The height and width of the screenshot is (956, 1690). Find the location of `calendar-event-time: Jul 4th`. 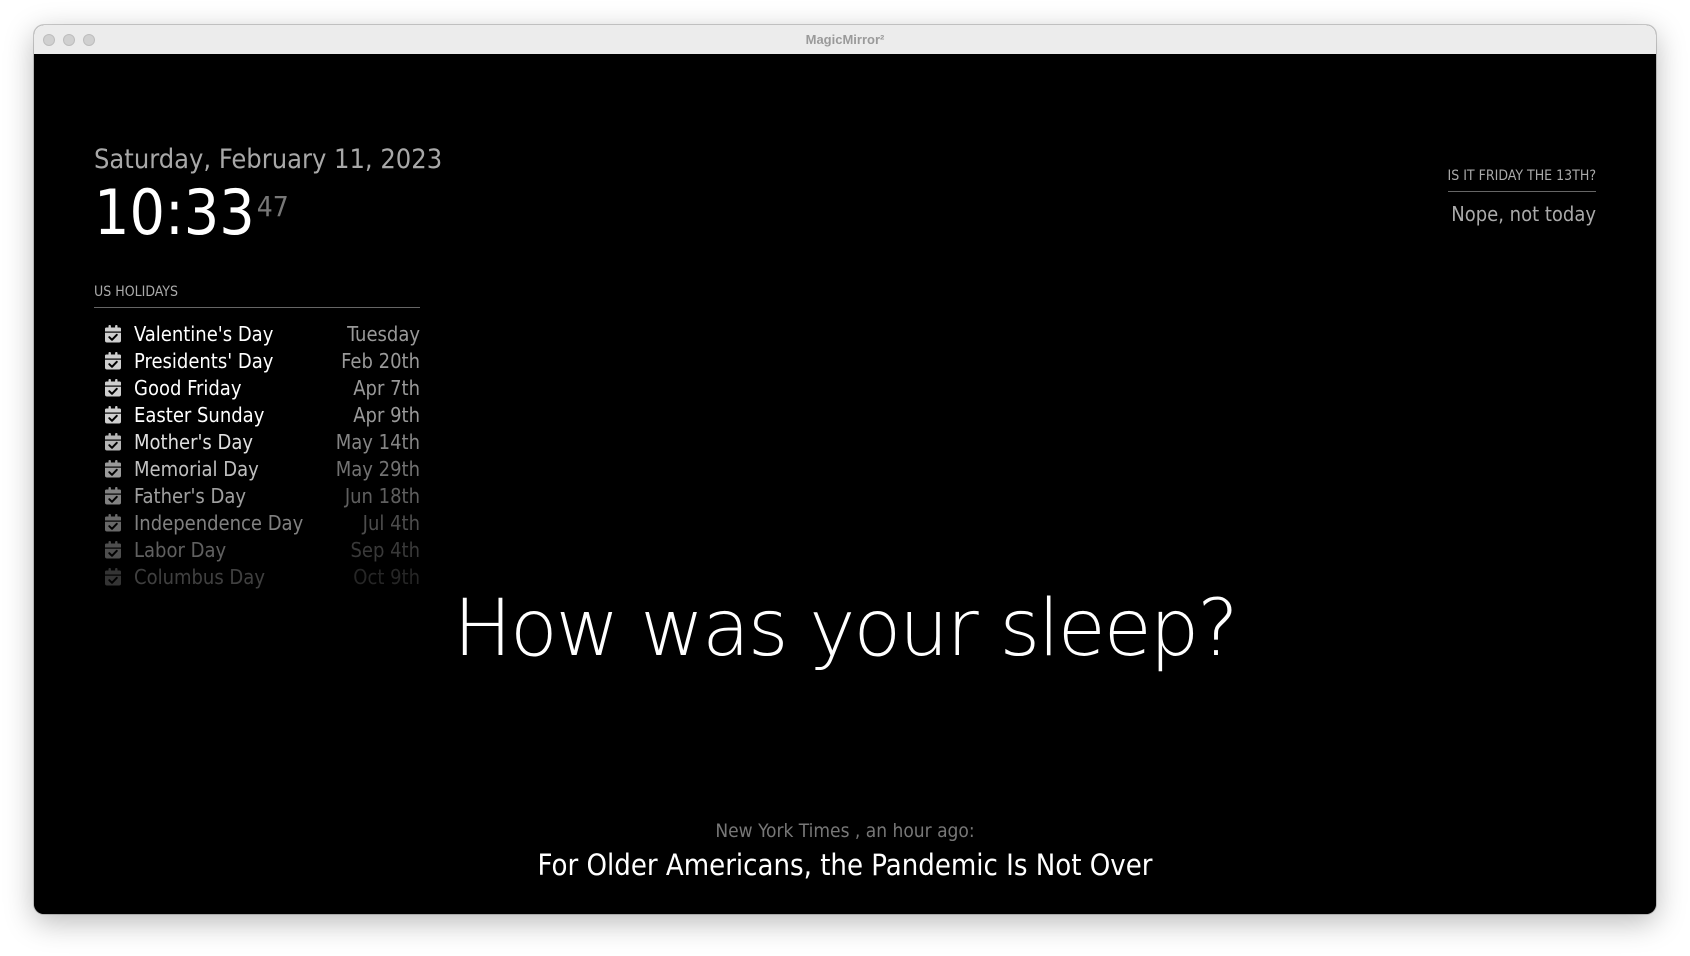

calendar-event-time: Jul 4th is located at coordinates (391, 522).